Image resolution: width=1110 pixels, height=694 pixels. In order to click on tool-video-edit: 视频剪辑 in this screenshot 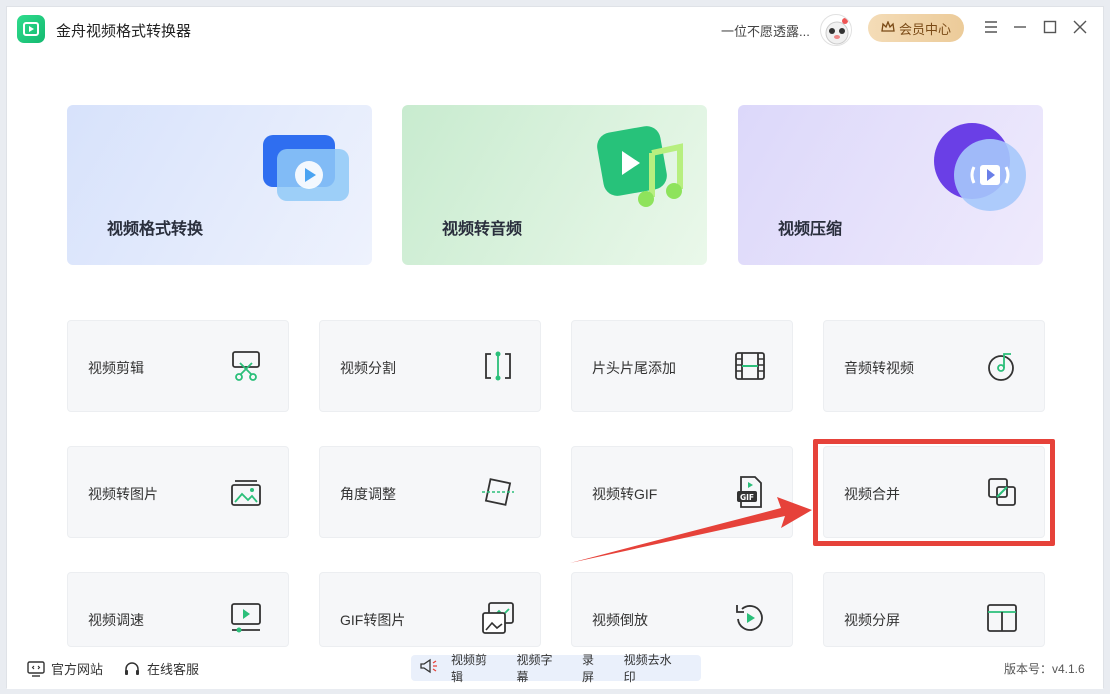, I will do `click(178, 366)`.